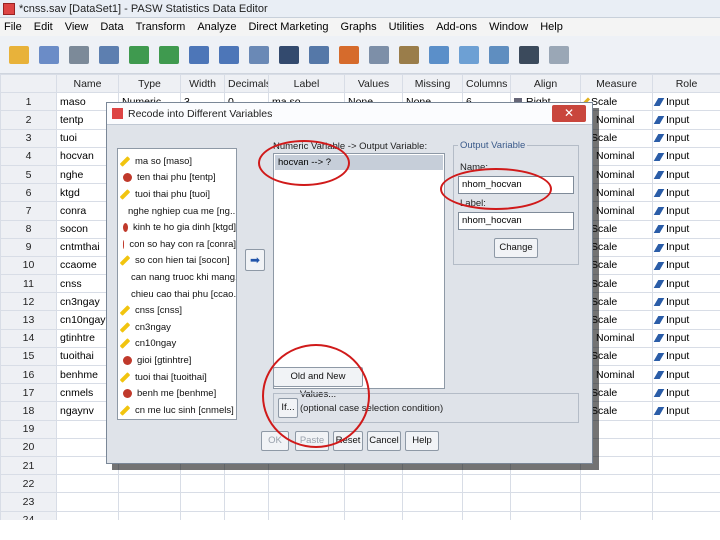 The image size is (720, 540). Describe the element at coordinates (139, 55) in the screenshot. I see `undo-icon` at that location.